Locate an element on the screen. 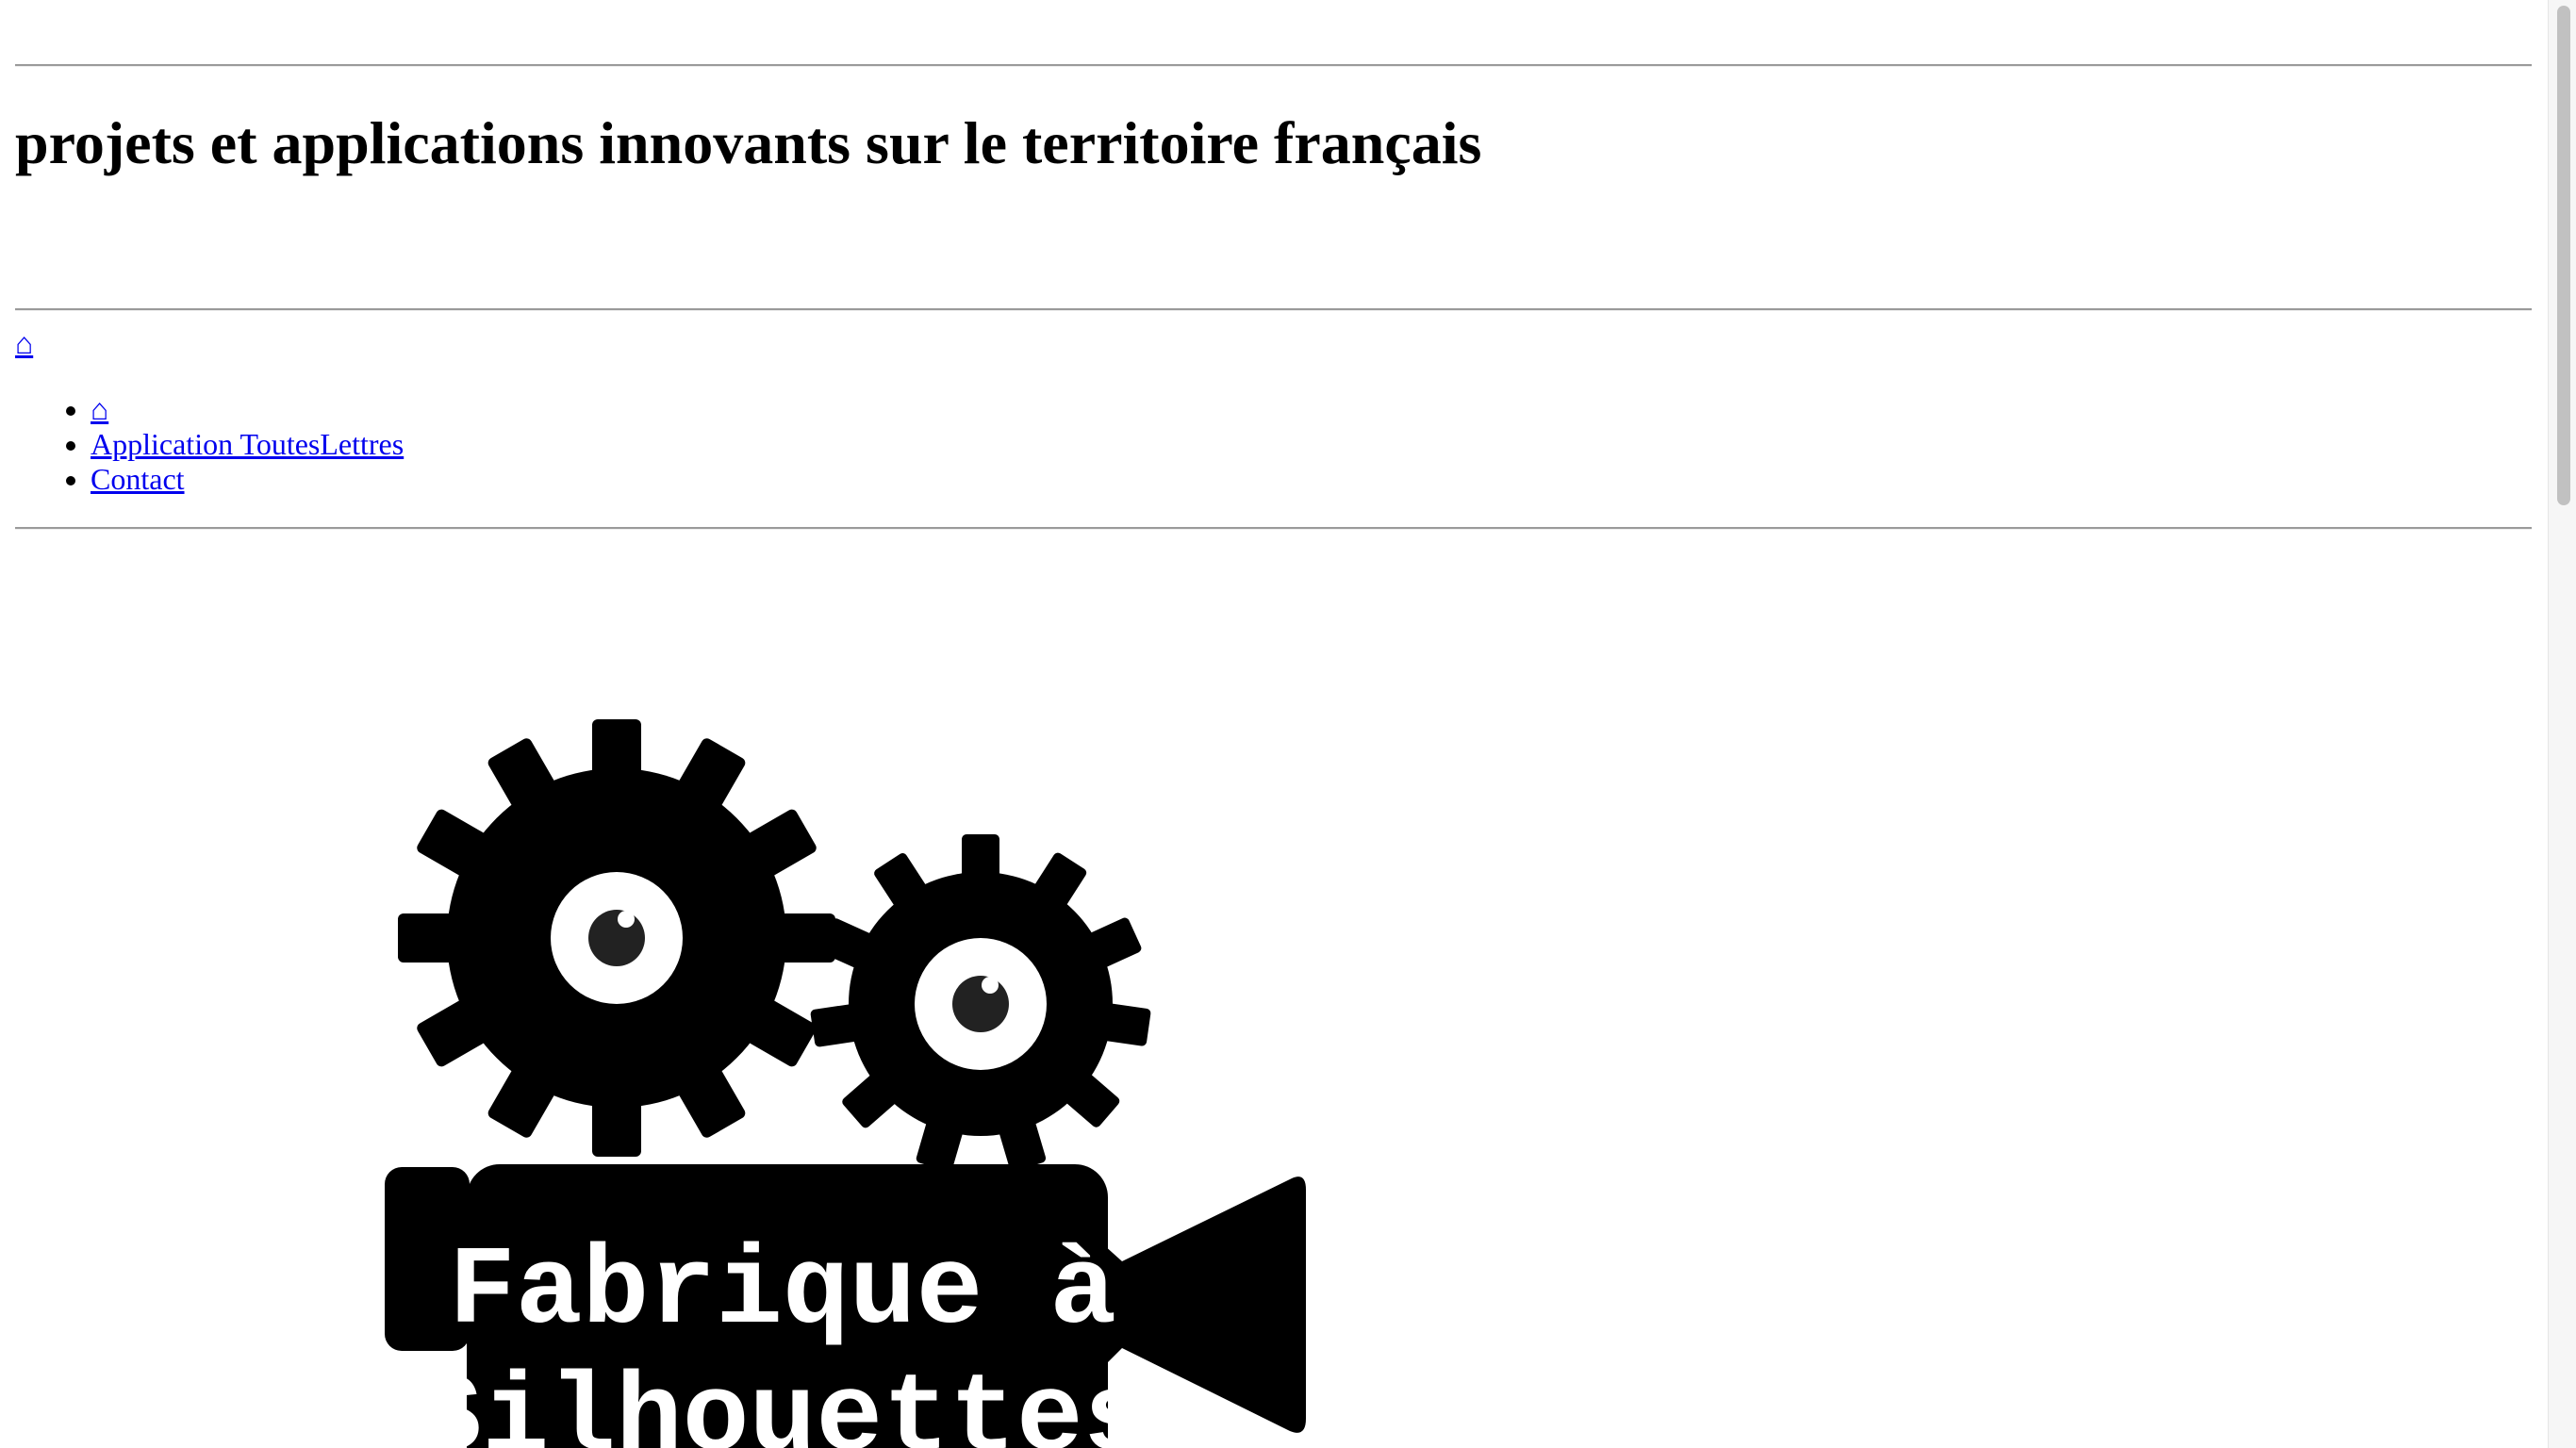 This screenshot has width=2576, height=1448. nav-link-toutes-lettres: Application ToutesLettres is located at coordinates (247, 444).